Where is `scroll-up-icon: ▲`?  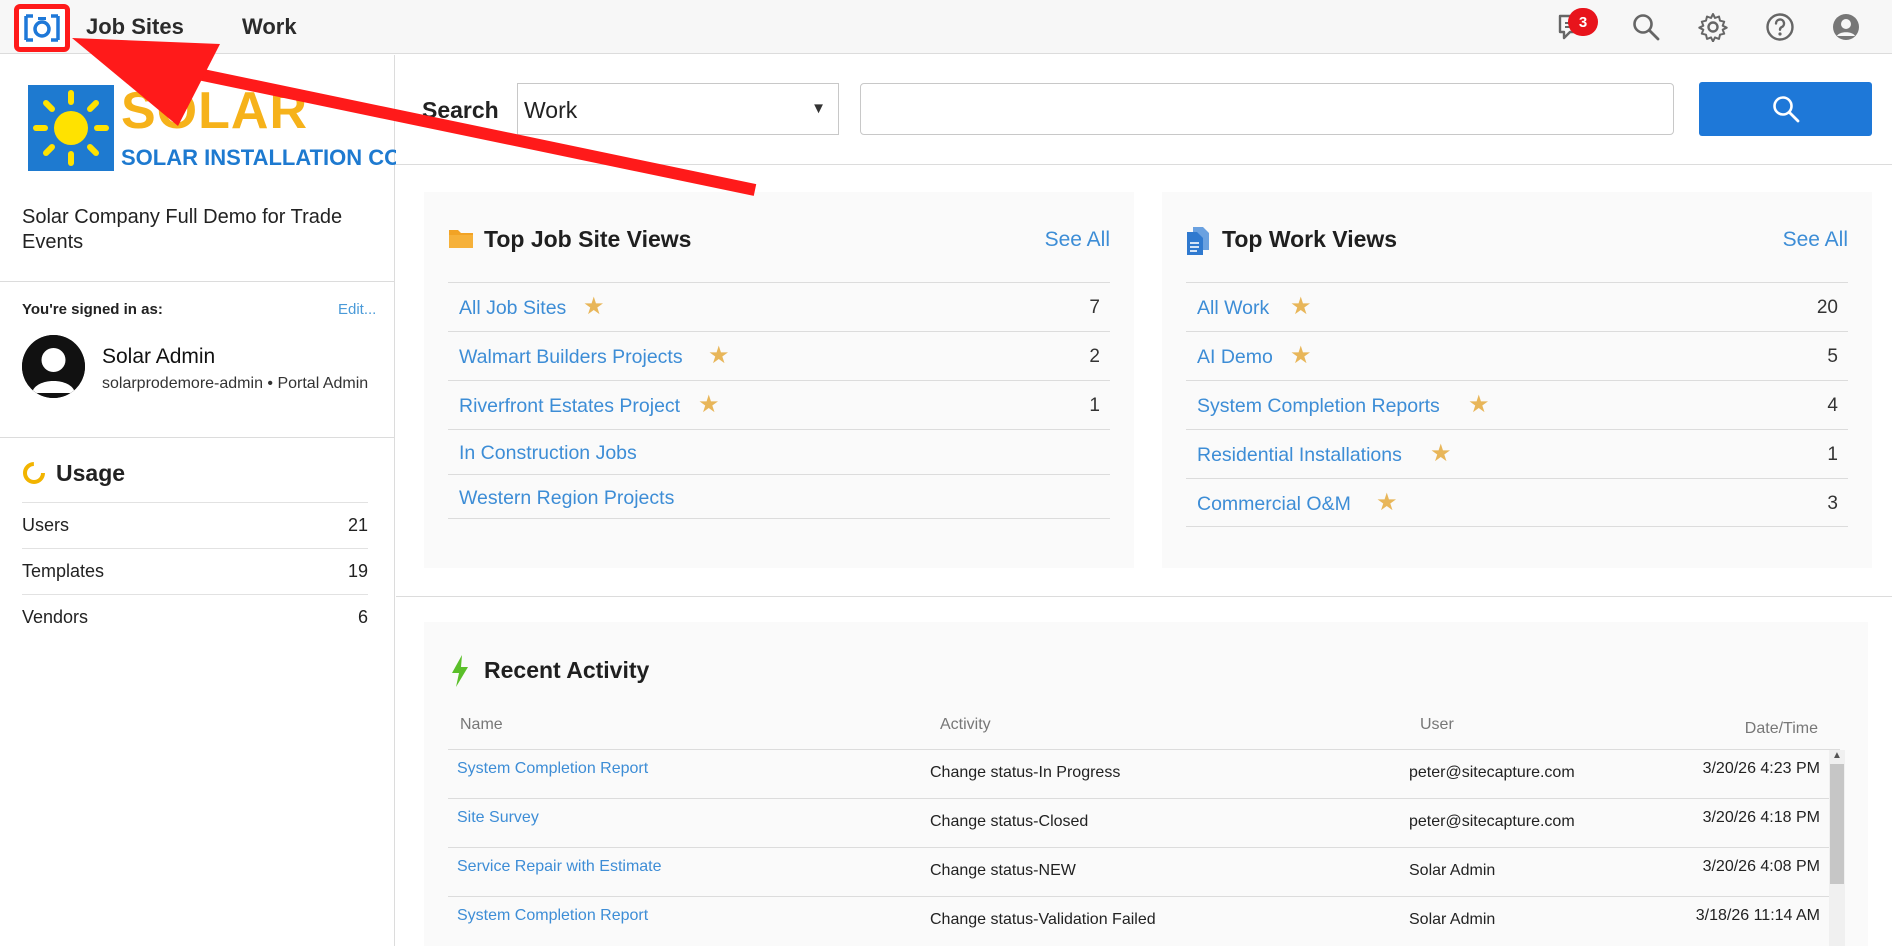
scroll-up-icon: ▲ is located at coordinates (1837, 755).